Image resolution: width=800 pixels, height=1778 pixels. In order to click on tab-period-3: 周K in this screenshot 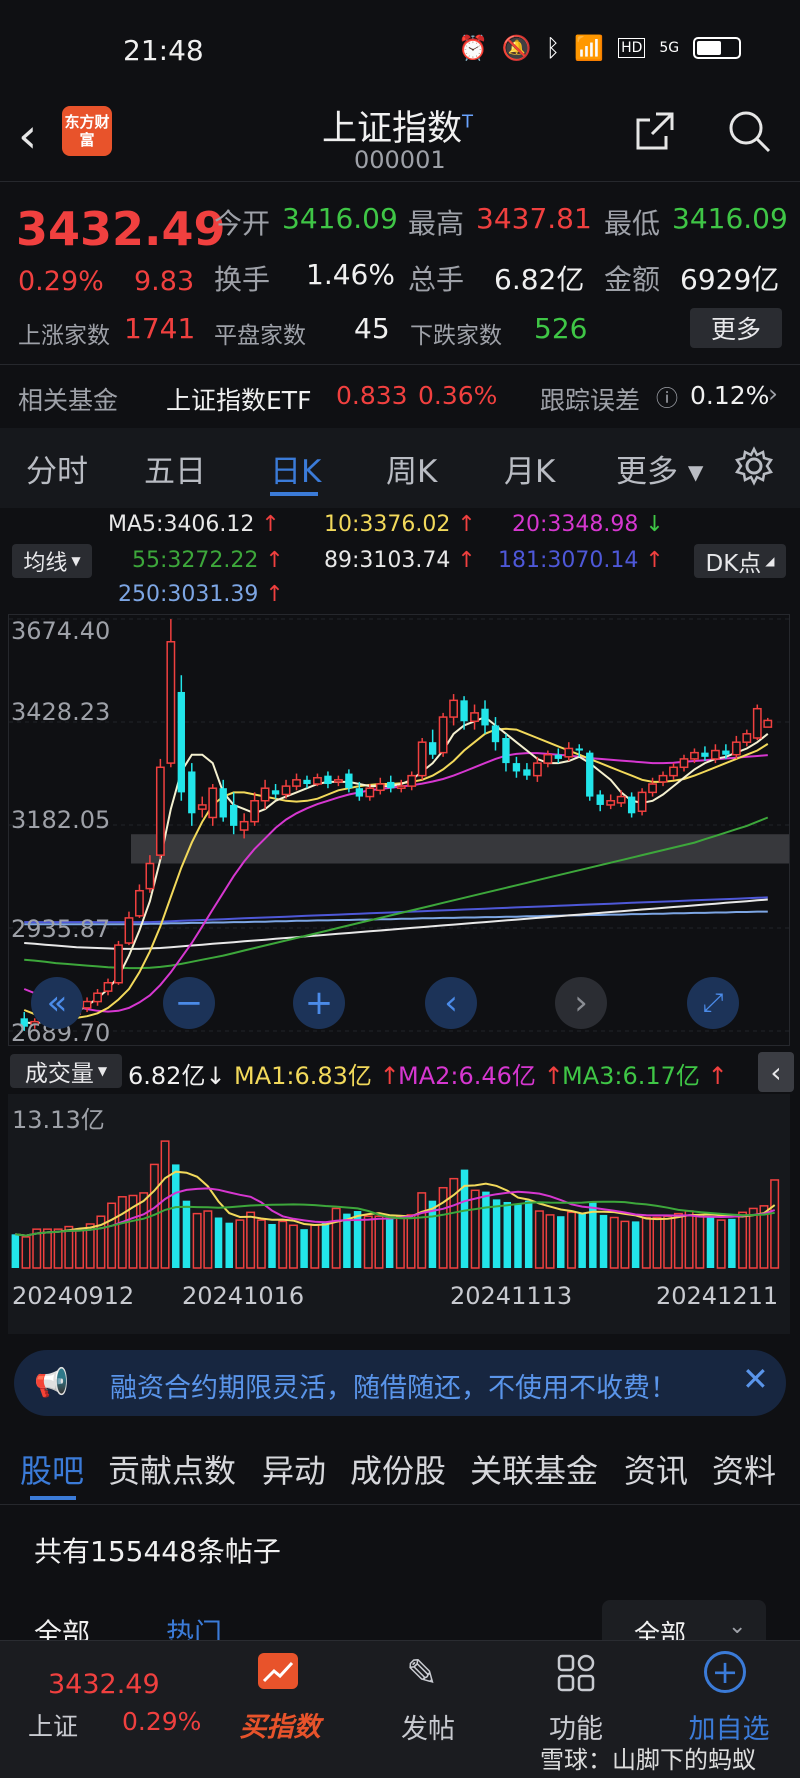, I will do `click(411, 468)`.